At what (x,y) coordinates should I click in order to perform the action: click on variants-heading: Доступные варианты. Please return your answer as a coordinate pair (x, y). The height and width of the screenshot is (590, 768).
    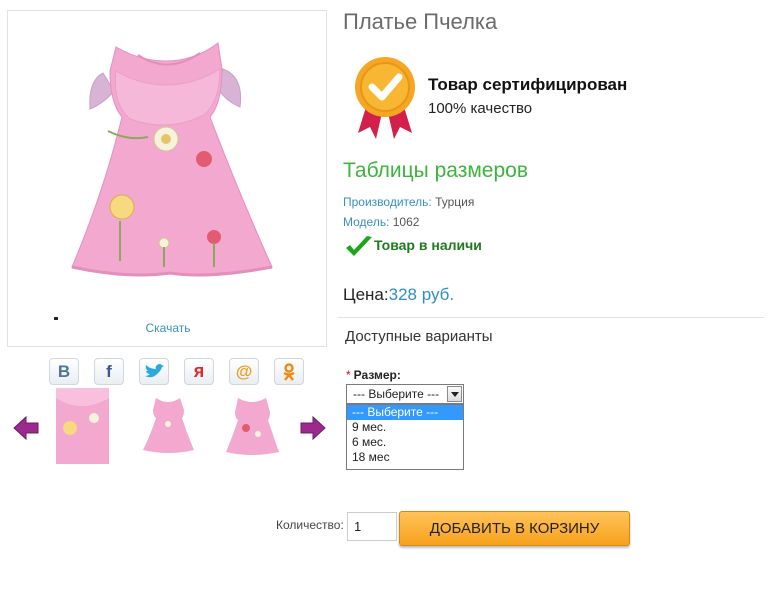
    Looking at the image, I should click on (419, 336).